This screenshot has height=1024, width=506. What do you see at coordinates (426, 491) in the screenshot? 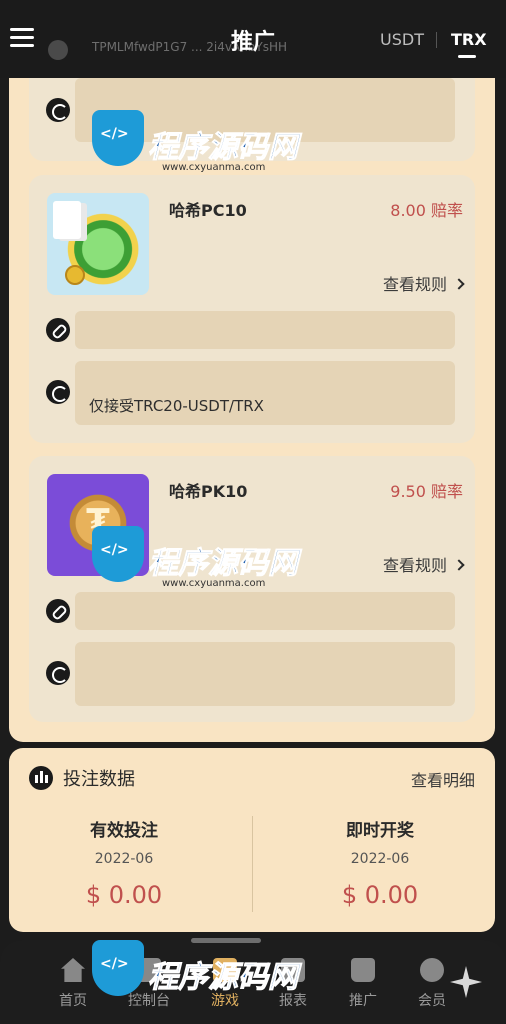
I see `game-odds: 9.50 赔率` at bounding box center [426, 491].